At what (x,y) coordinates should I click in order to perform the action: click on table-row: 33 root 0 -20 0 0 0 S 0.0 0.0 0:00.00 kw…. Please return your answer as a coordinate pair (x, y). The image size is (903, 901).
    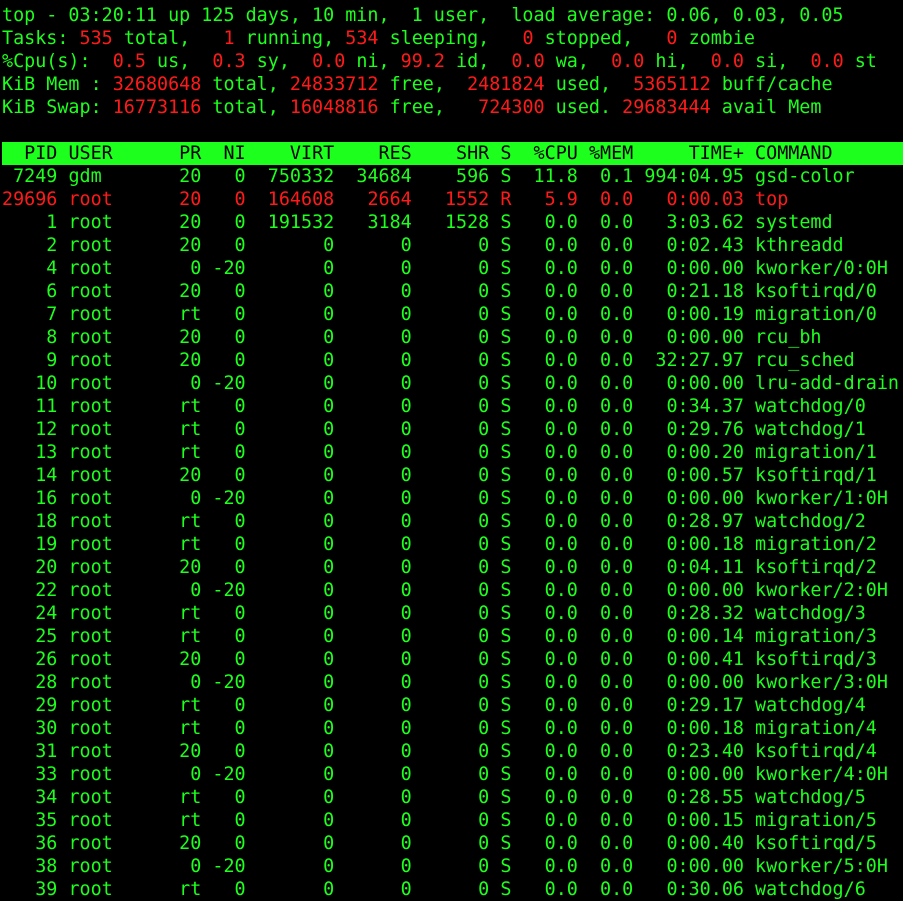
    Looking at the image, I should click on (452, 774).